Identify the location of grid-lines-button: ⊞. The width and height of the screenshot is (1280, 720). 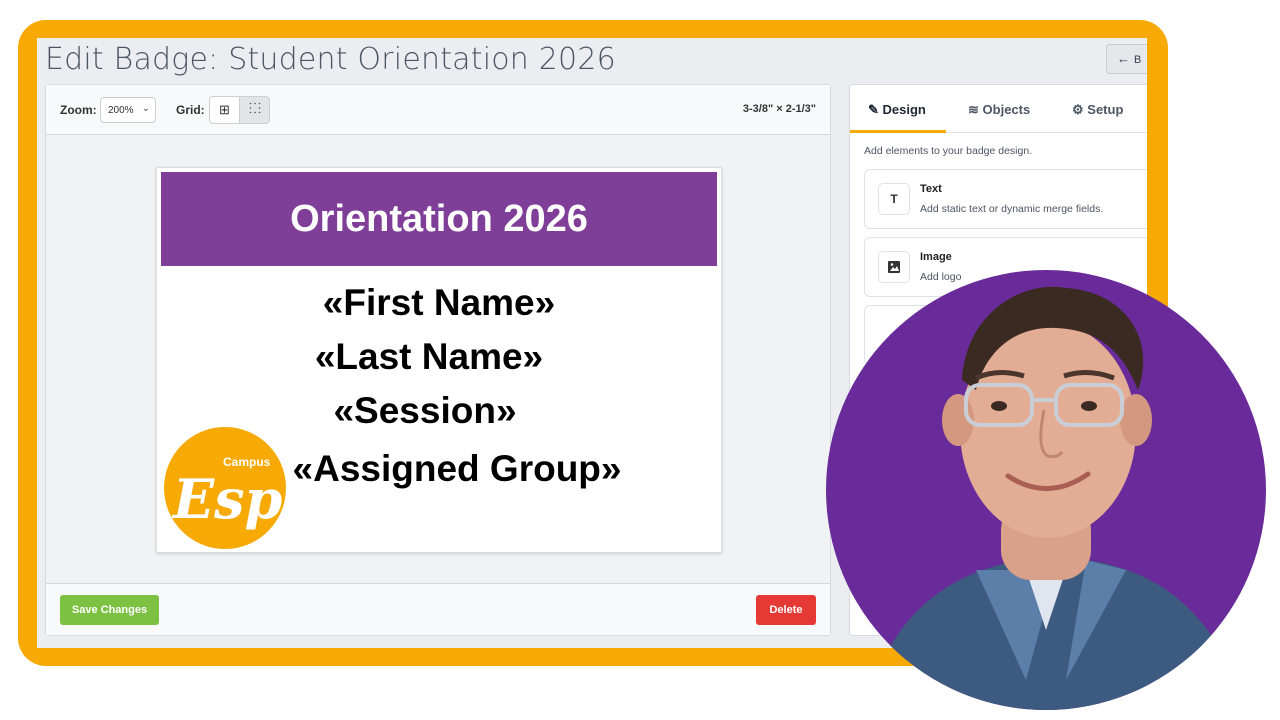
(224, 110).